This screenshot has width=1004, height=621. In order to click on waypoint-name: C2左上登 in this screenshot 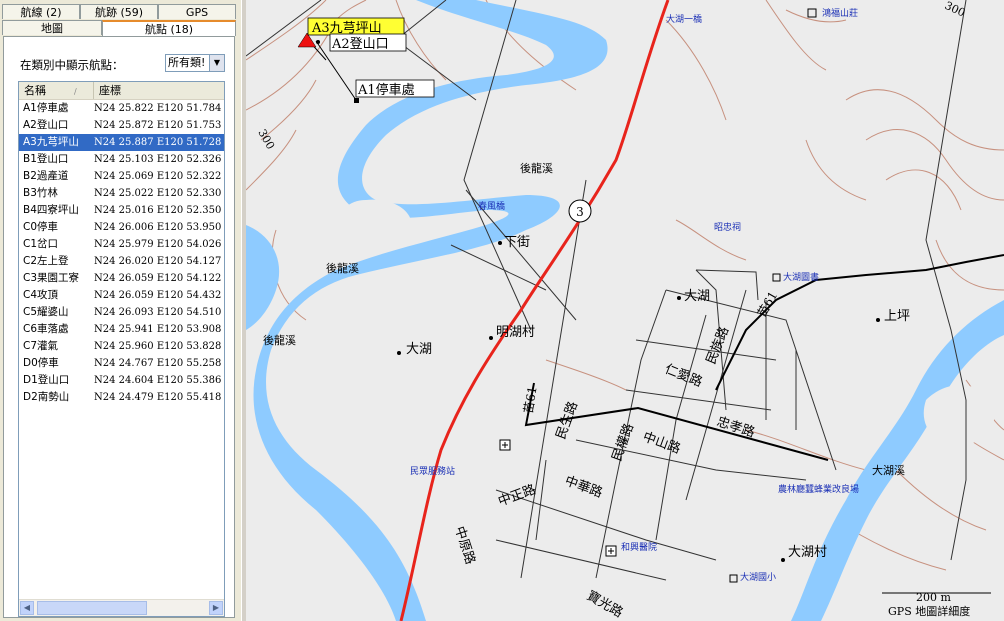, I will do `click(46, 261)`.